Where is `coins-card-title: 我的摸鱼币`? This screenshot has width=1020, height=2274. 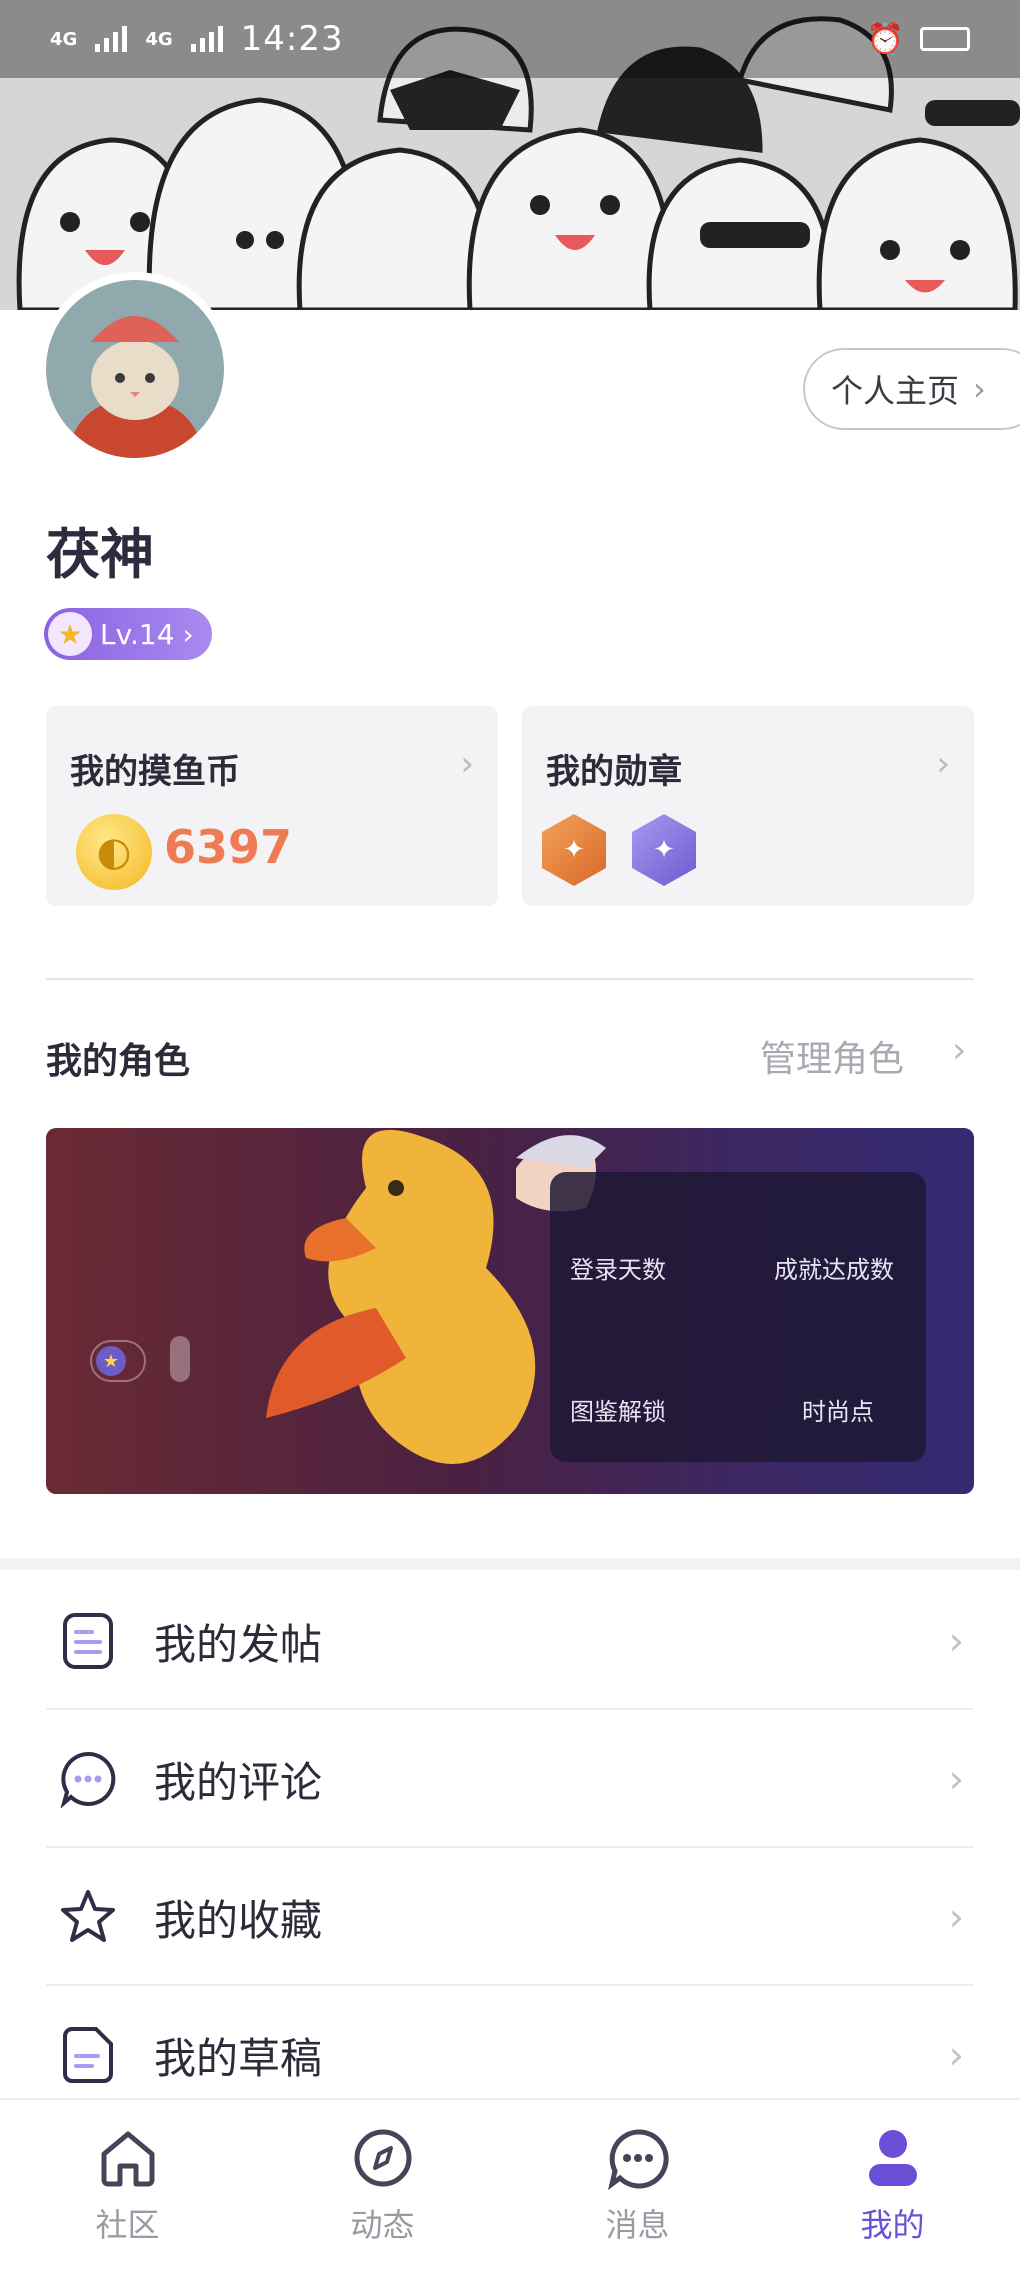
coins-card-title: 我的摸鱼币 is located at coordinates (155, 772).